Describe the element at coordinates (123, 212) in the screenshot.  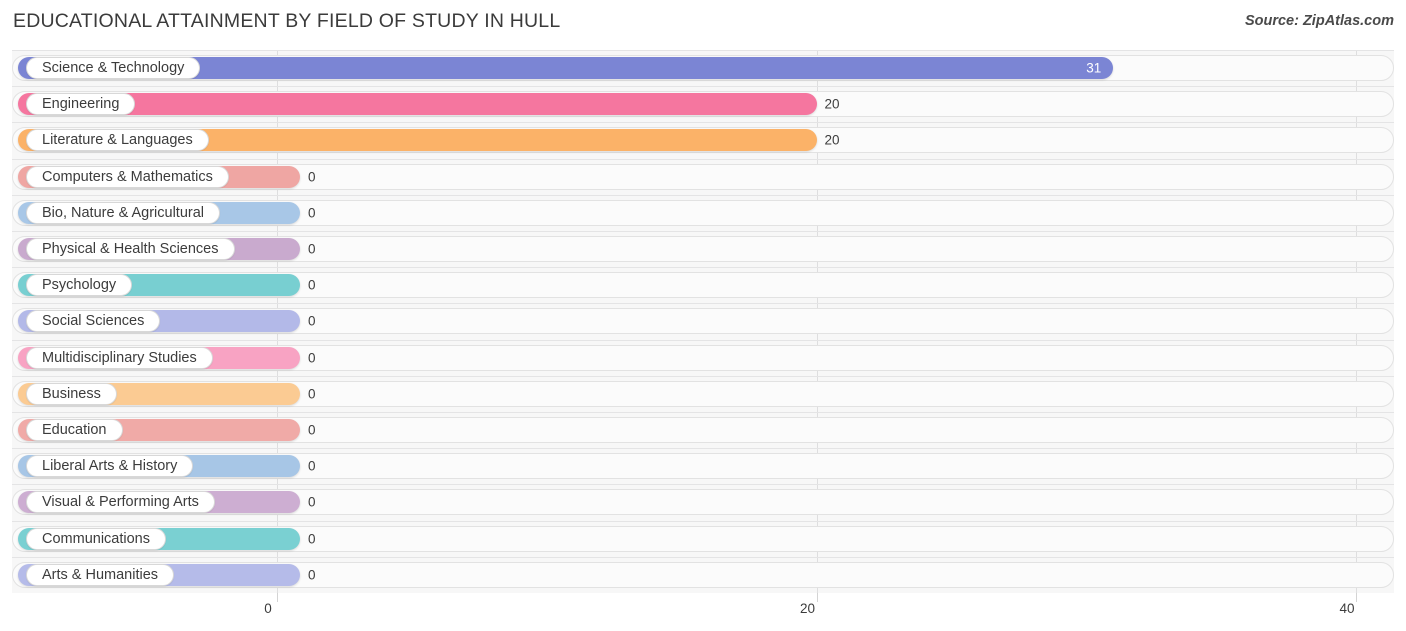
I see `category-label: Bio, Nature & Agricultural` at that location.